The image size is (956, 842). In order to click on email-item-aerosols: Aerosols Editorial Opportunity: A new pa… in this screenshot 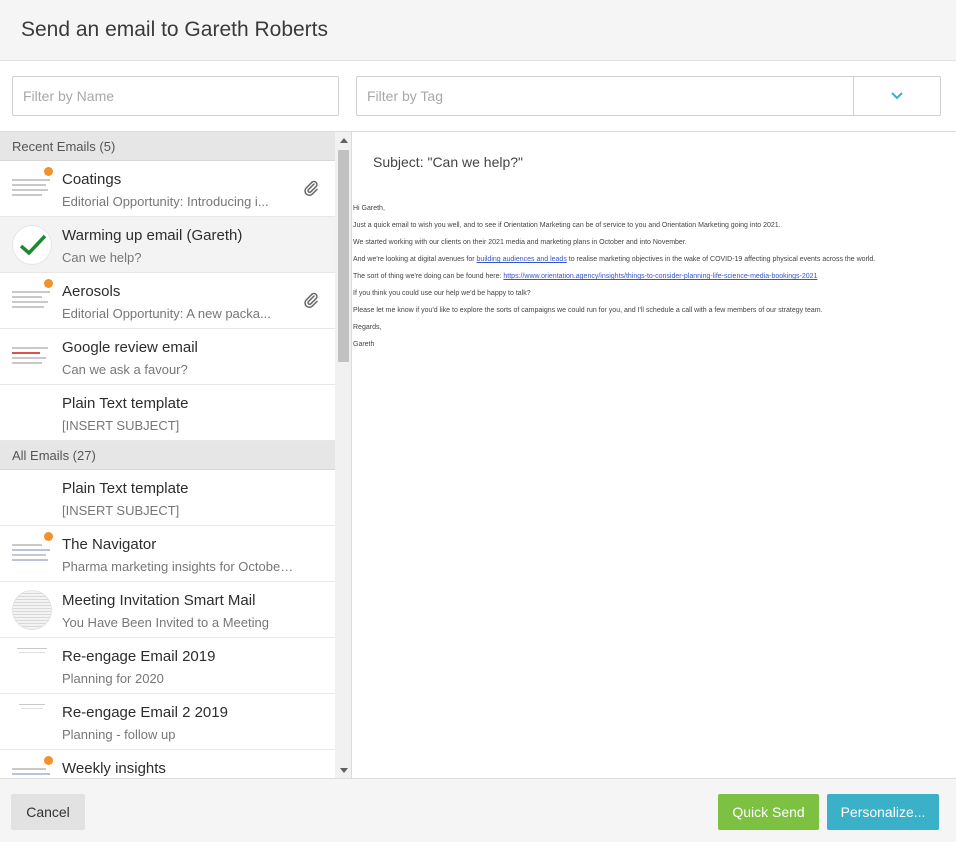, I will do `click(167, 301)`.